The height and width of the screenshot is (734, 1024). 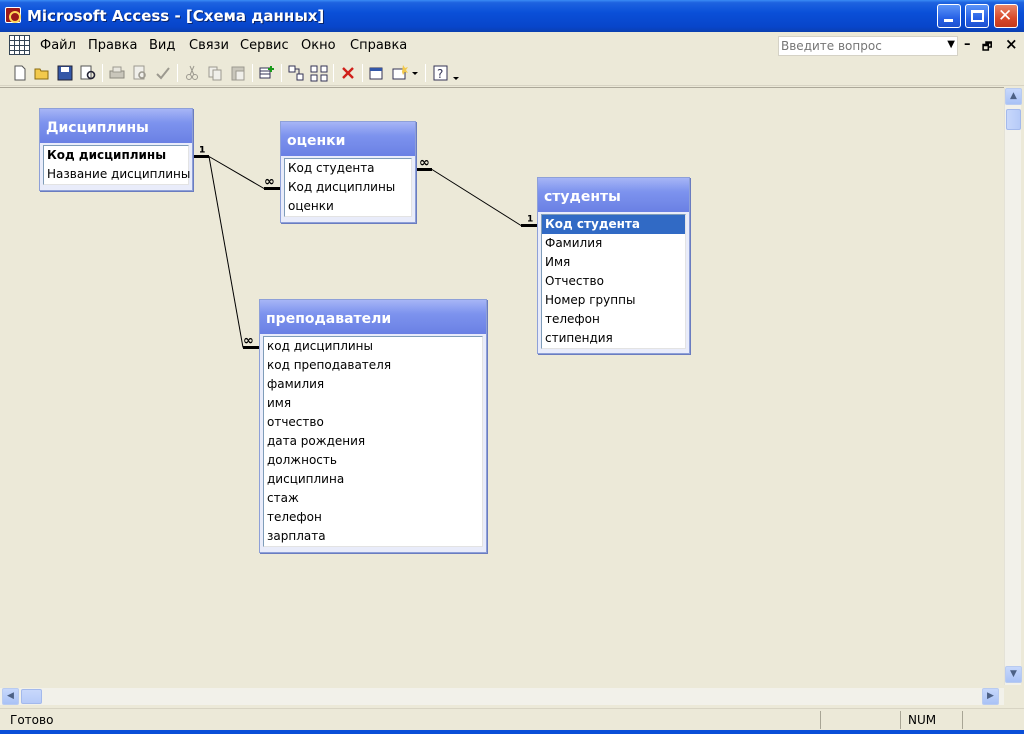 What do you see at coordinates (10, 696) in the screenshot?
I see `scroll-left-button: ◀` at bounding box center [10, 696].